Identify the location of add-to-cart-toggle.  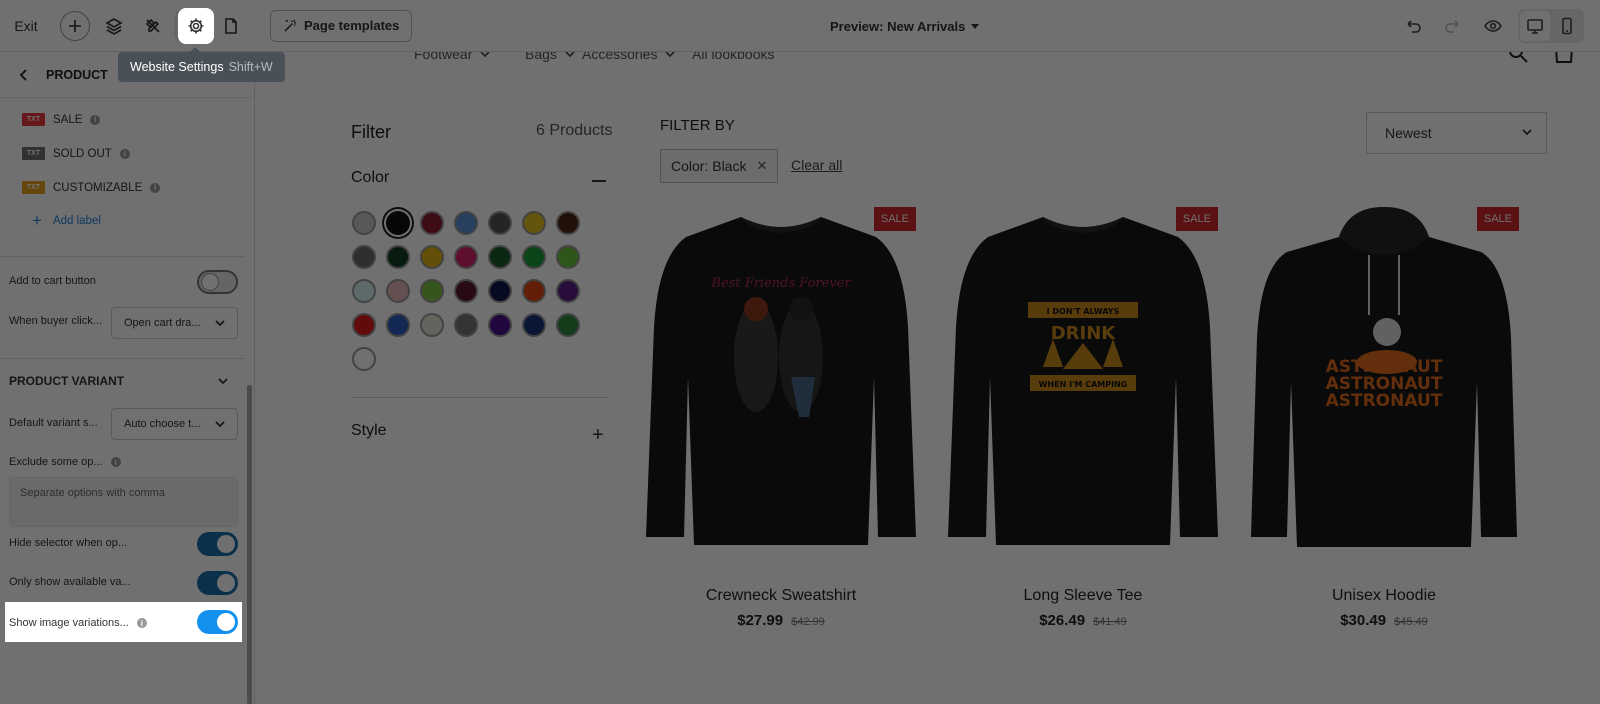
(217, 282).